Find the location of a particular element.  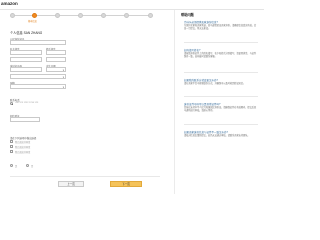

column-divider is located at coordinates (174, 102).